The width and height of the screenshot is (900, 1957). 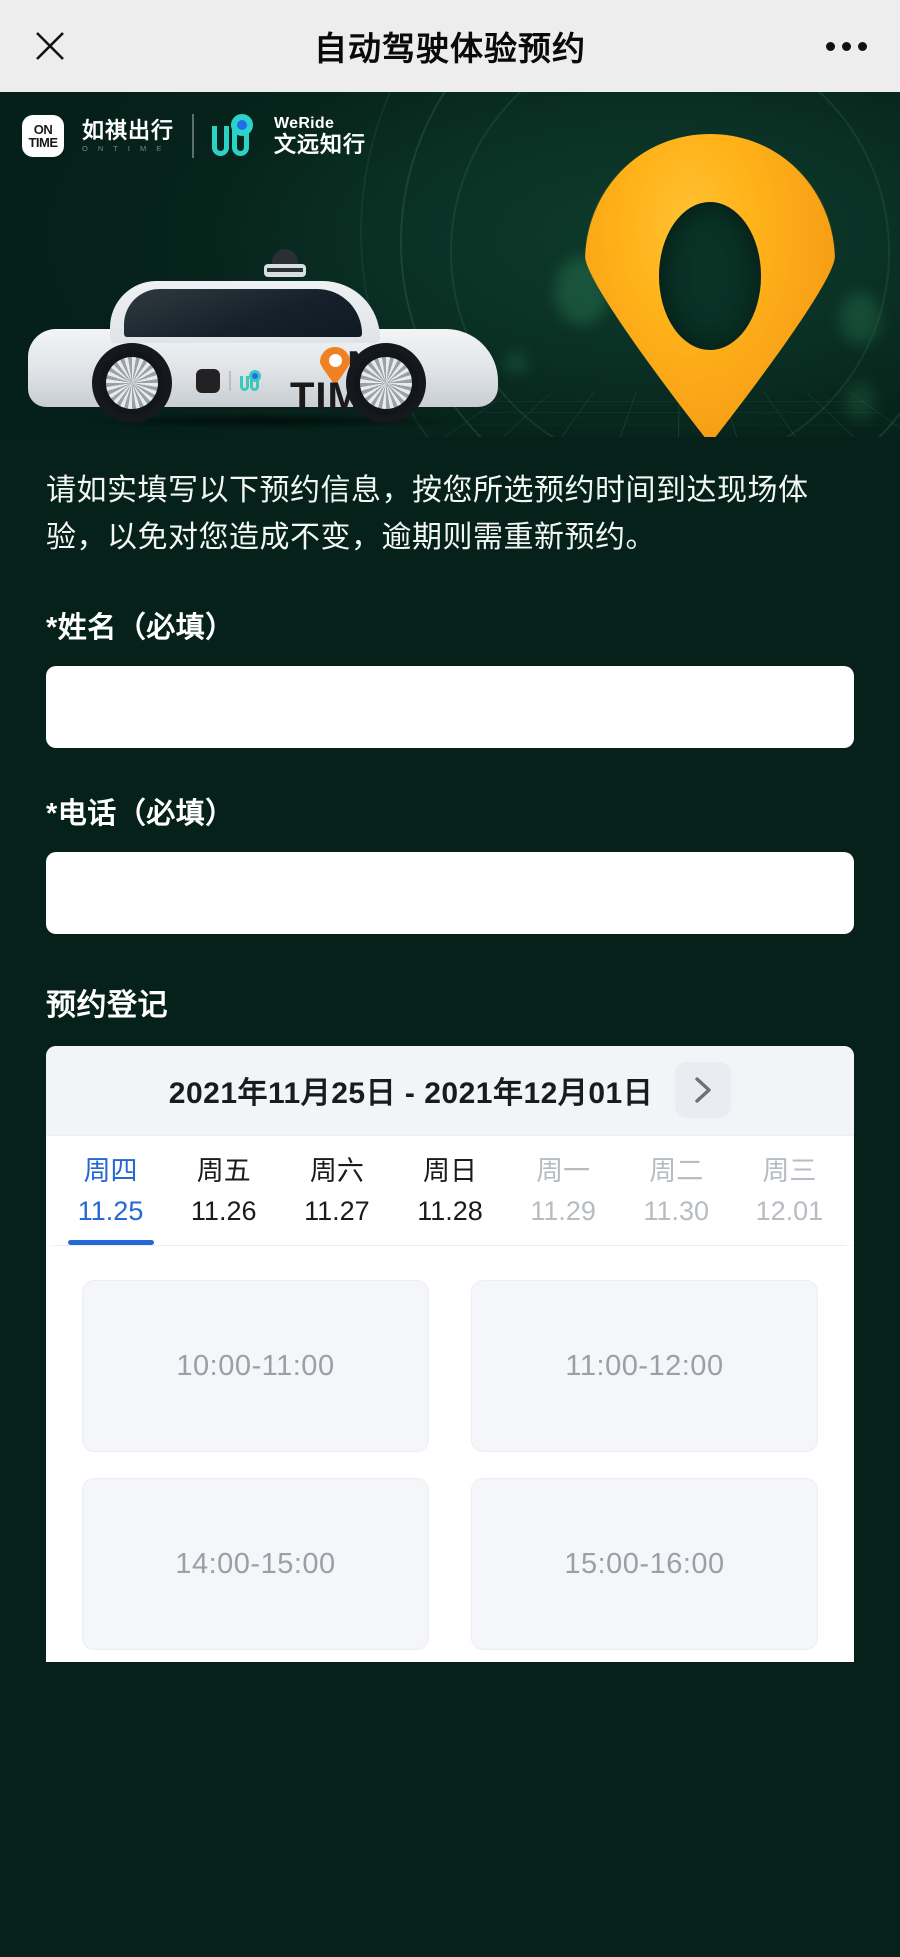 I want to click on lidar-sensor-icon, so click(x=285, y=266).